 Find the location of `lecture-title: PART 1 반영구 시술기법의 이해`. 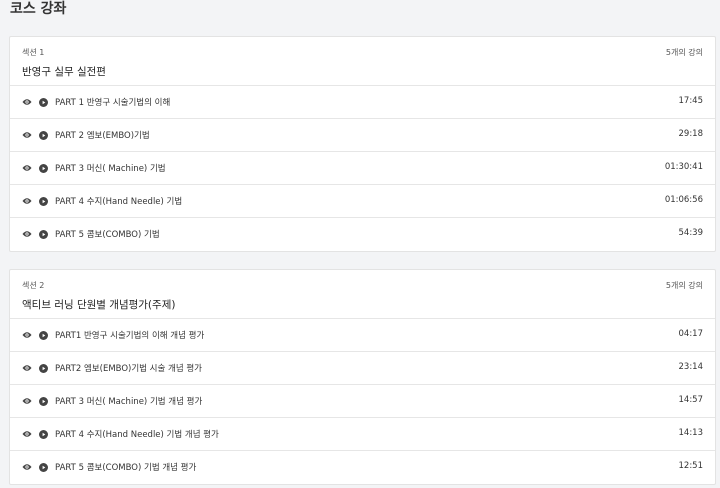

lecture-title: PART 1 반영구 시술기법의 이해 is located at coordinates (112, 102).